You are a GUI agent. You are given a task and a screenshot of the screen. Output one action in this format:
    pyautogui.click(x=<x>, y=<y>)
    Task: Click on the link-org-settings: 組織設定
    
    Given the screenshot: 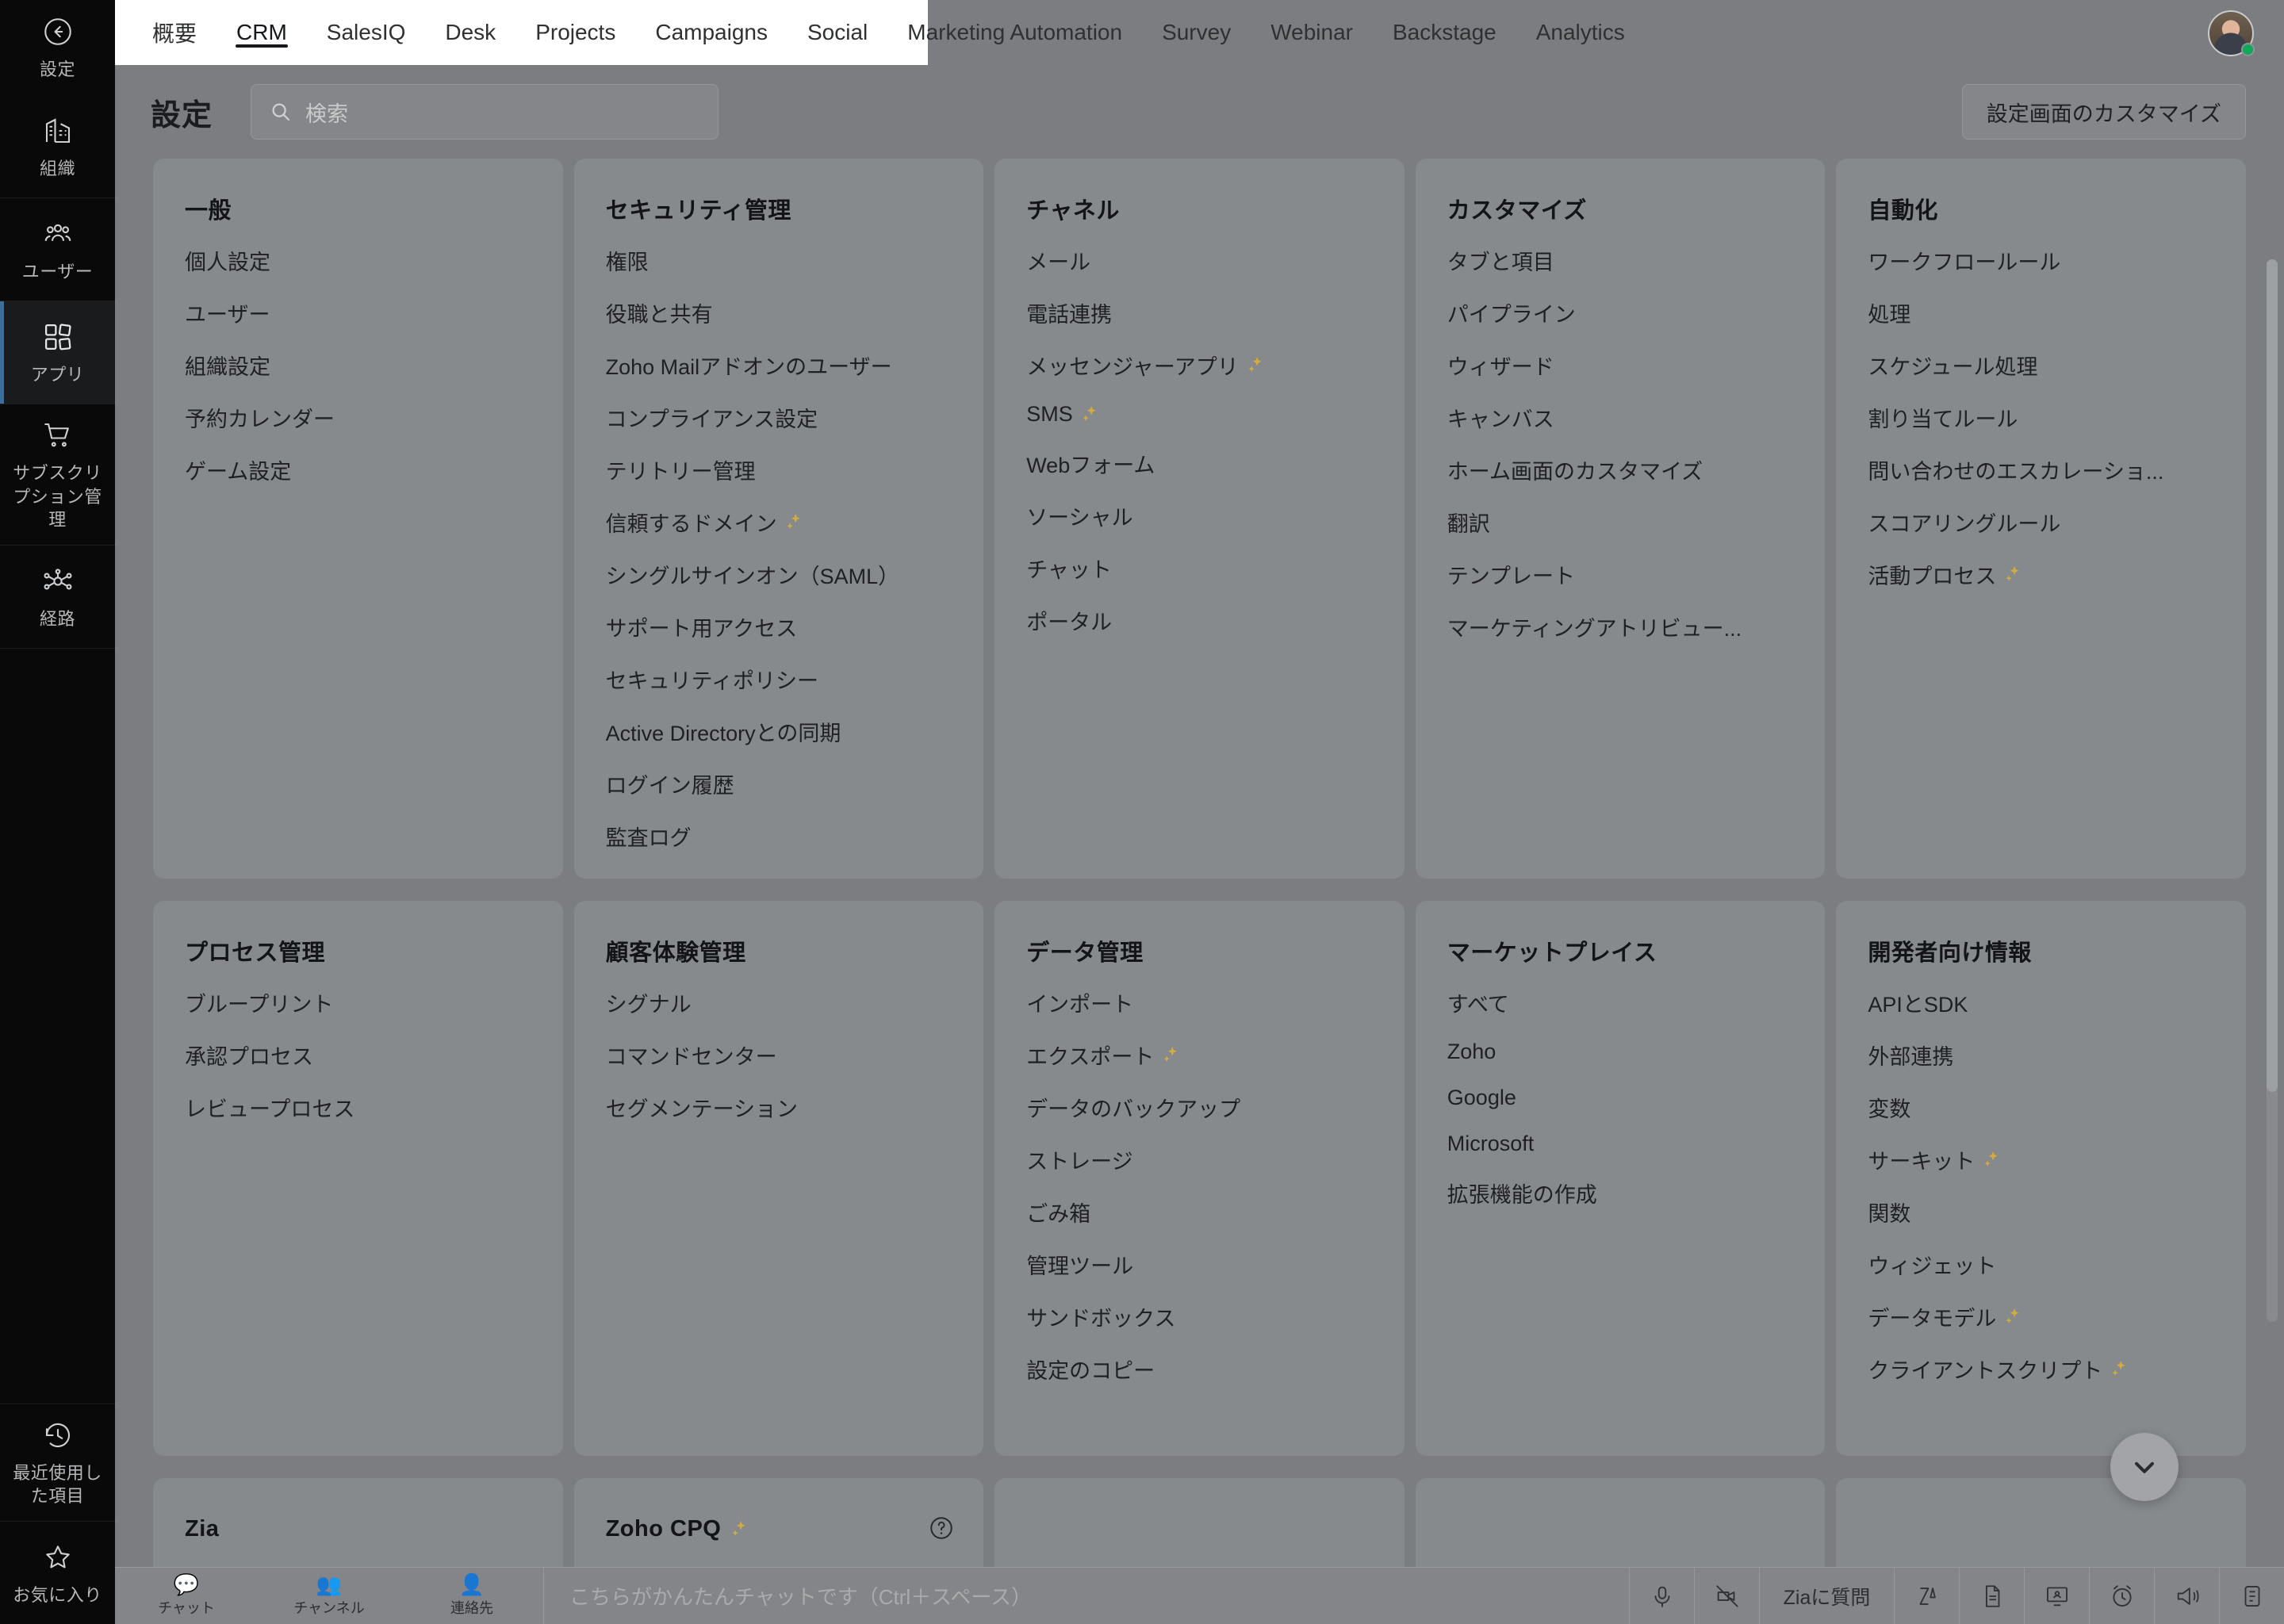 What is the action you would take?
    pyautogui.click(x=358, y=365)
    